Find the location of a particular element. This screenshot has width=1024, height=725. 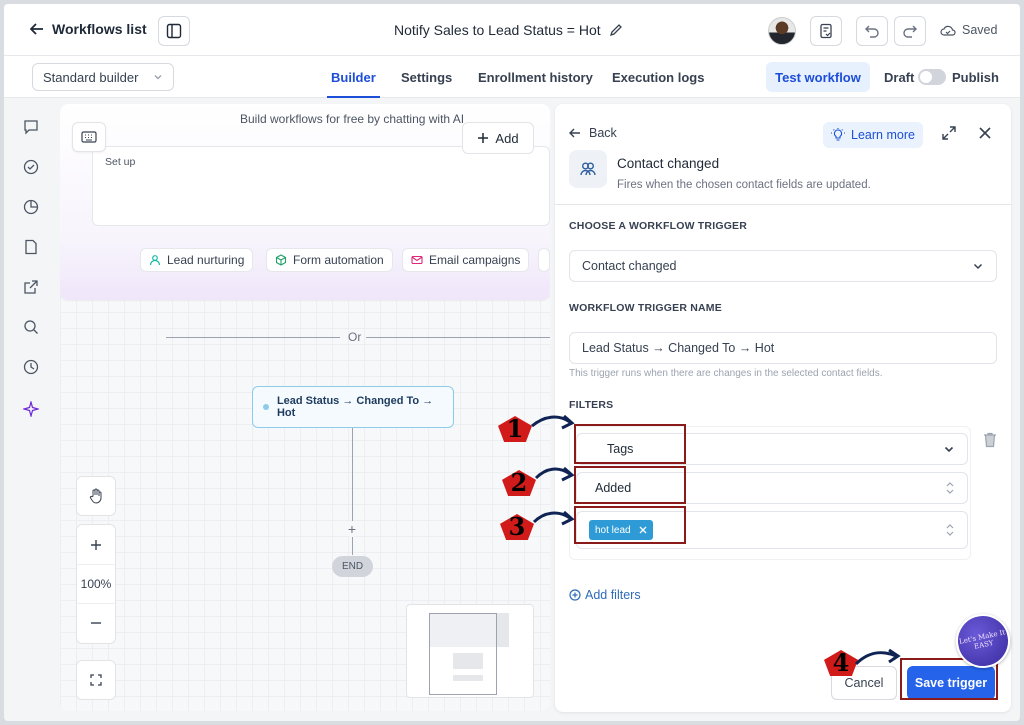

choose-trigger-label: CHOOSE A WORKFLOW TRIGGER is located at coordinates (658, 226).